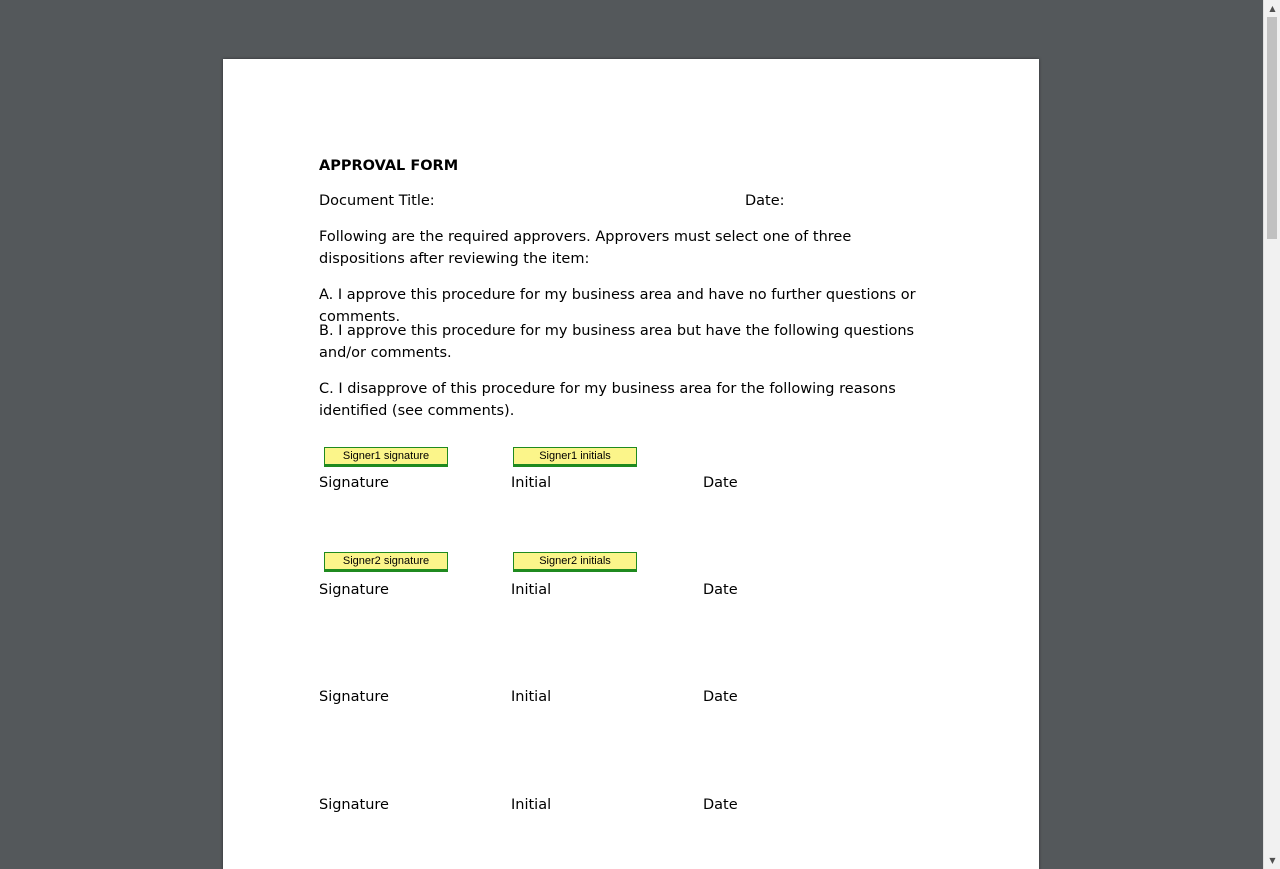  I want to click on signer1-initials-field: Signer1 initials, so click(575, 457).